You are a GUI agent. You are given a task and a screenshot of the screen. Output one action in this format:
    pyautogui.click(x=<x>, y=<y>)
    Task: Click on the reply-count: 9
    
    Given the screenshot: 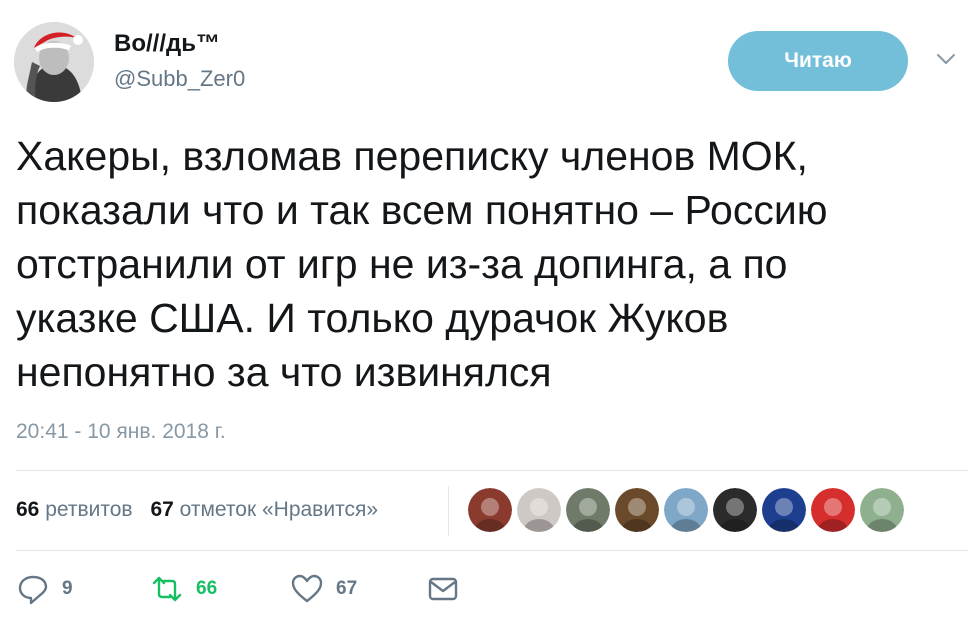 What is the action you would take?
    pyautogui.click(x=67, y=588)
    